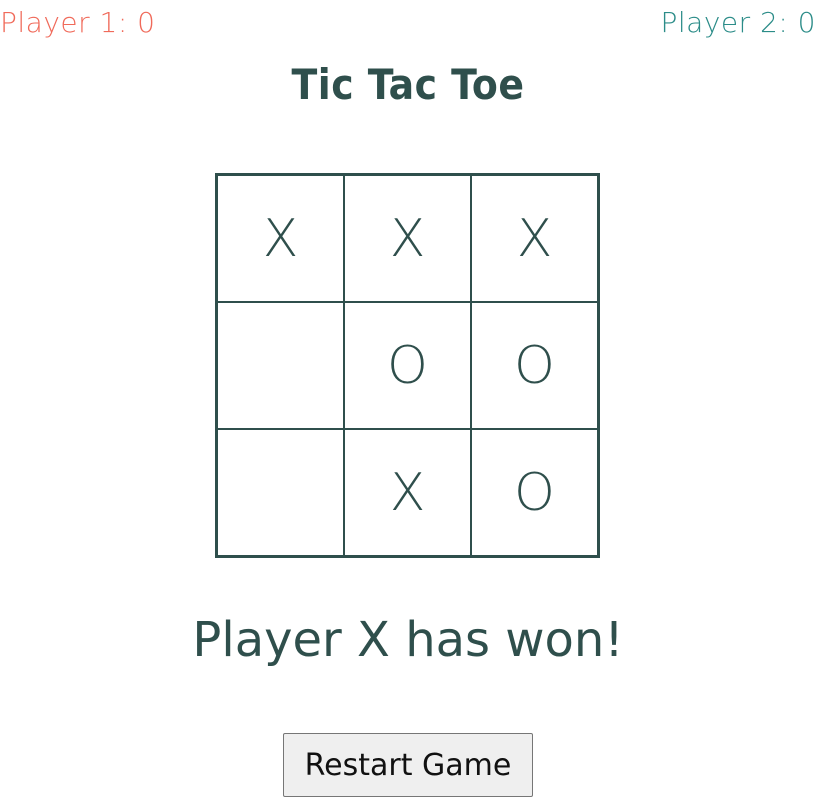 The width and height of the screenshot is (816, 808). What do you see at coordinates (738, 22) in the screenshot?
I see `player-2-score: Player 2: 0` at bounding box center [738, 22].